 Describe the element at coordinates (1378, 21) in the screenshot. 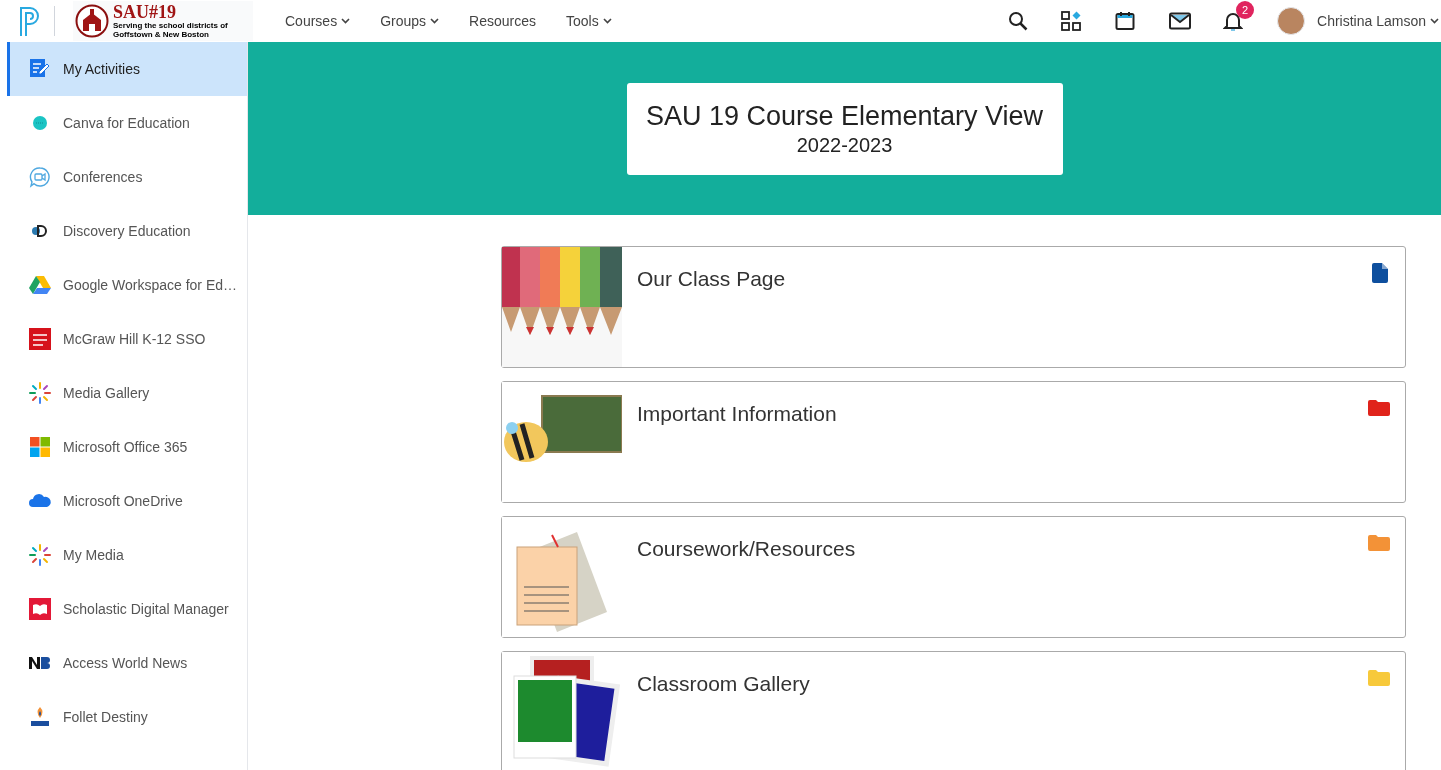

I see `user-menu: Christina Lamson` at that location.